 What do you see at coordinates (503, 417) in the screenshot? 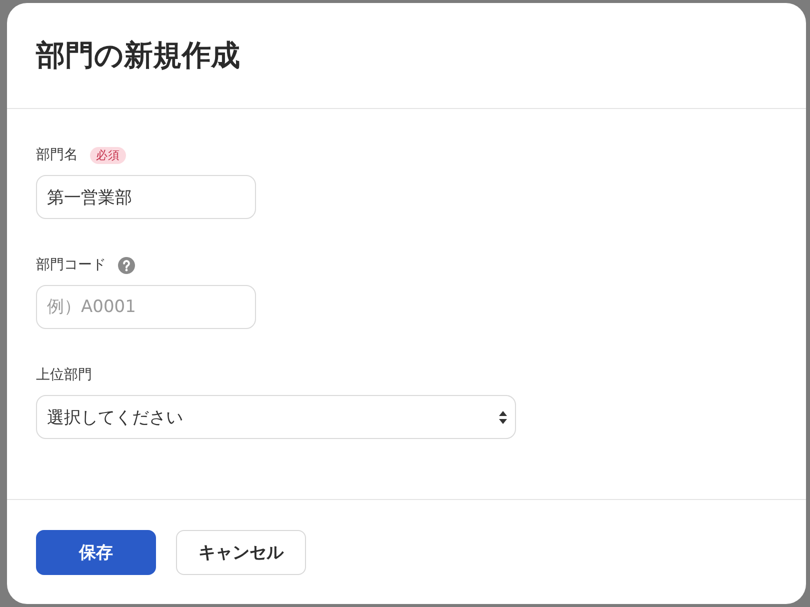
I see `updown-caret-icon` at bounding box center [503, 417].